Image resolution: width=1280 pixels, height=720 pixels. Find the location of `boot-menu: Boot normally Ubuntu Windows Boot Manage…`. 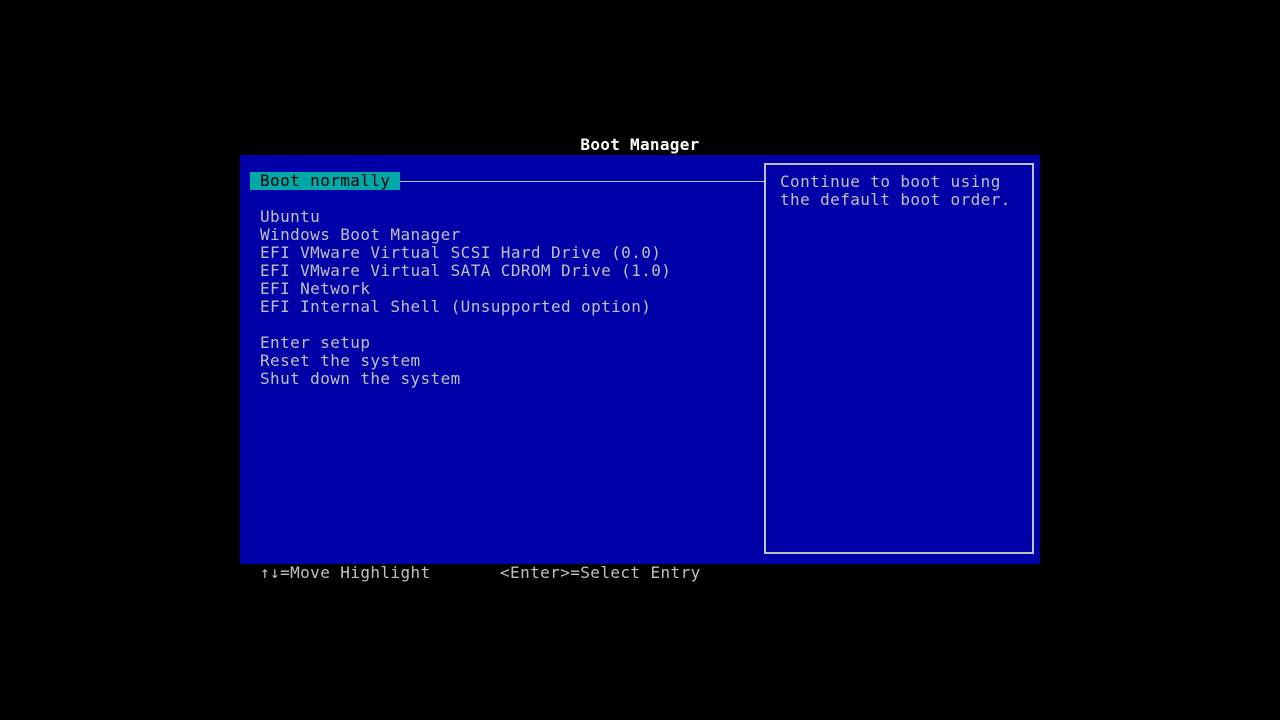

boot-menu: Boot normally Ubuntu Windows Boot Manage… is located at coordinates (465, 280).